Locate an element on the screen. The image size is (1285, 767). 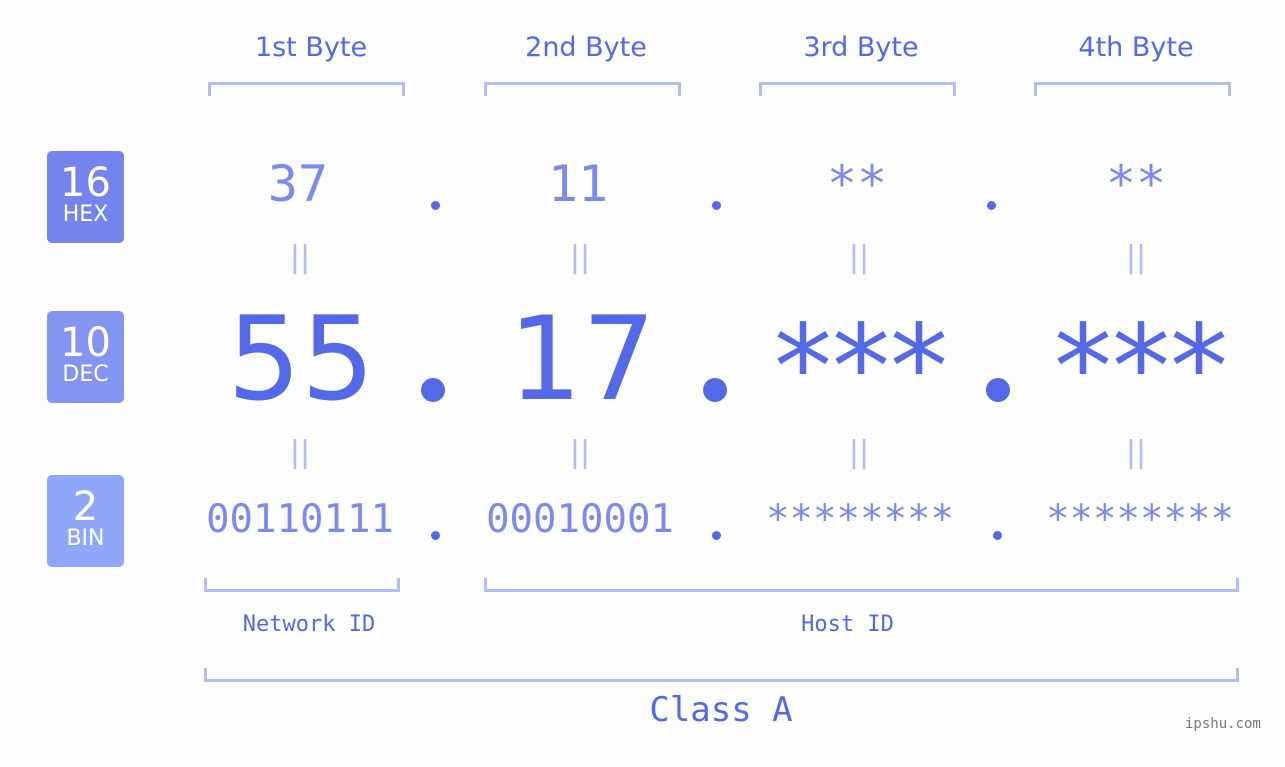
class-label: Class A is located at coordinates (721, 710).